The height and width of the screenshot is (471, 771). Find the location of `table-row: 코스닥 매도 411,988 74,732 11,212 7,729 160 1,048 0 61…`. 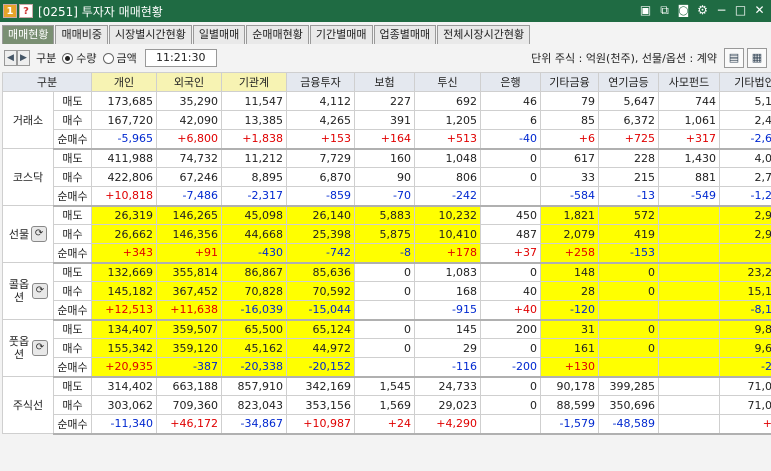

table-row: 코스닥 매도 411,988 74,732 11,212 7,729 160 1,048 0 61… is located at coordinates (386, 177).